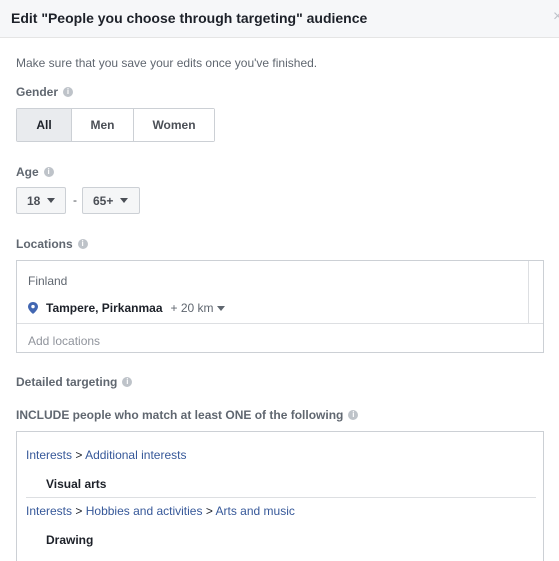 The width and height of the screenshot is (559, 561). I want to click on gender-all-button: All, so click(44, 125).